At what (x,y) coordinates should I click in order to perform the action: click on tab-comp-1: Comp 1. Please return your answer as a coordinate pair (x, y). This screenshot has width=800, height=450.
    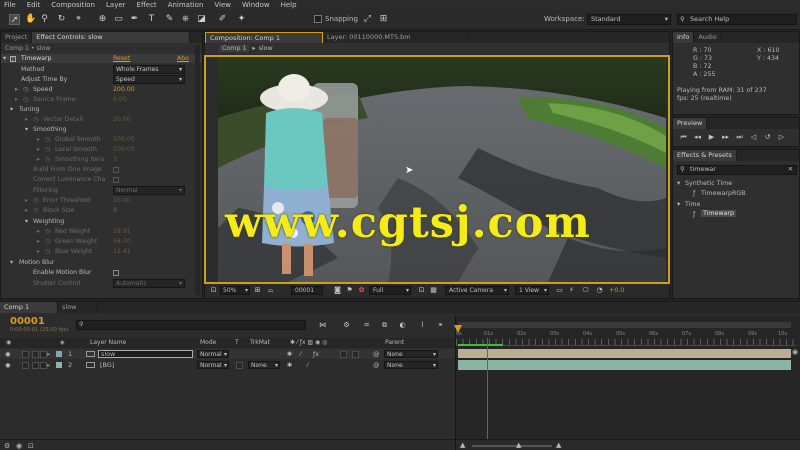
    Looking at the image, I should click on (29, 307).